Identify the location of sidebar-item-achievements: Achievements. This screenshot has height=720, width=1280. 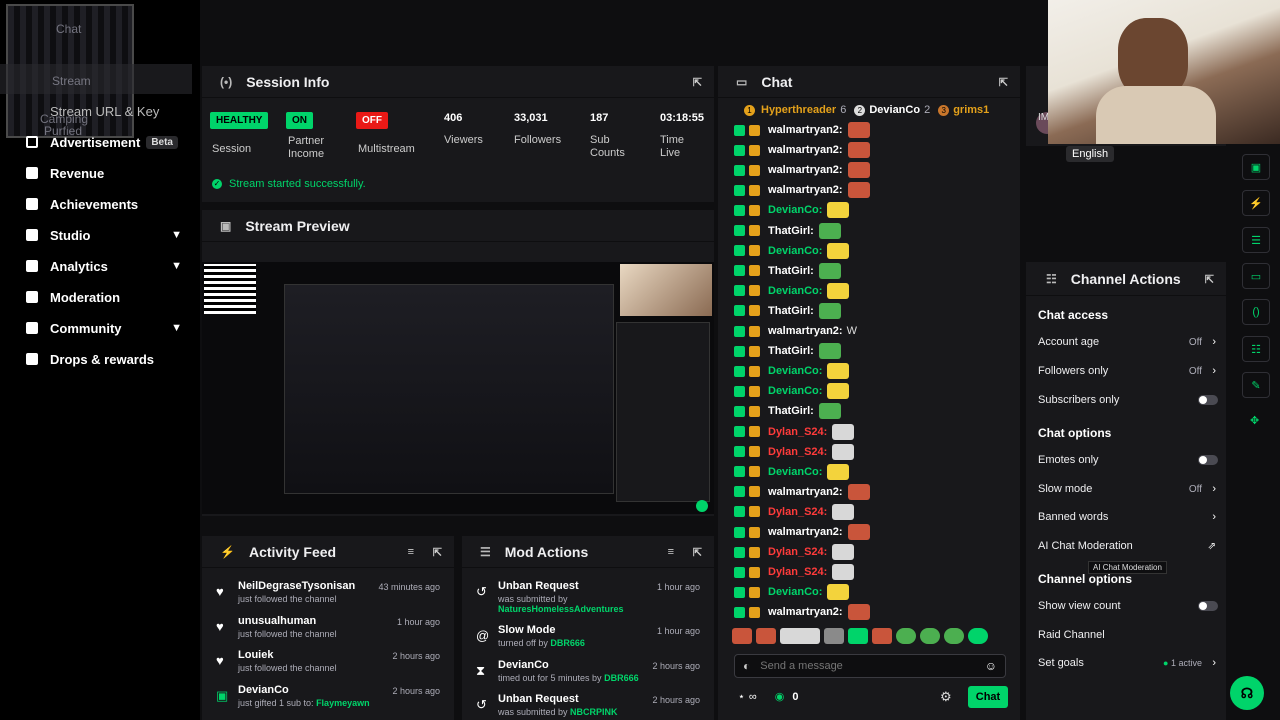
(100, 204).